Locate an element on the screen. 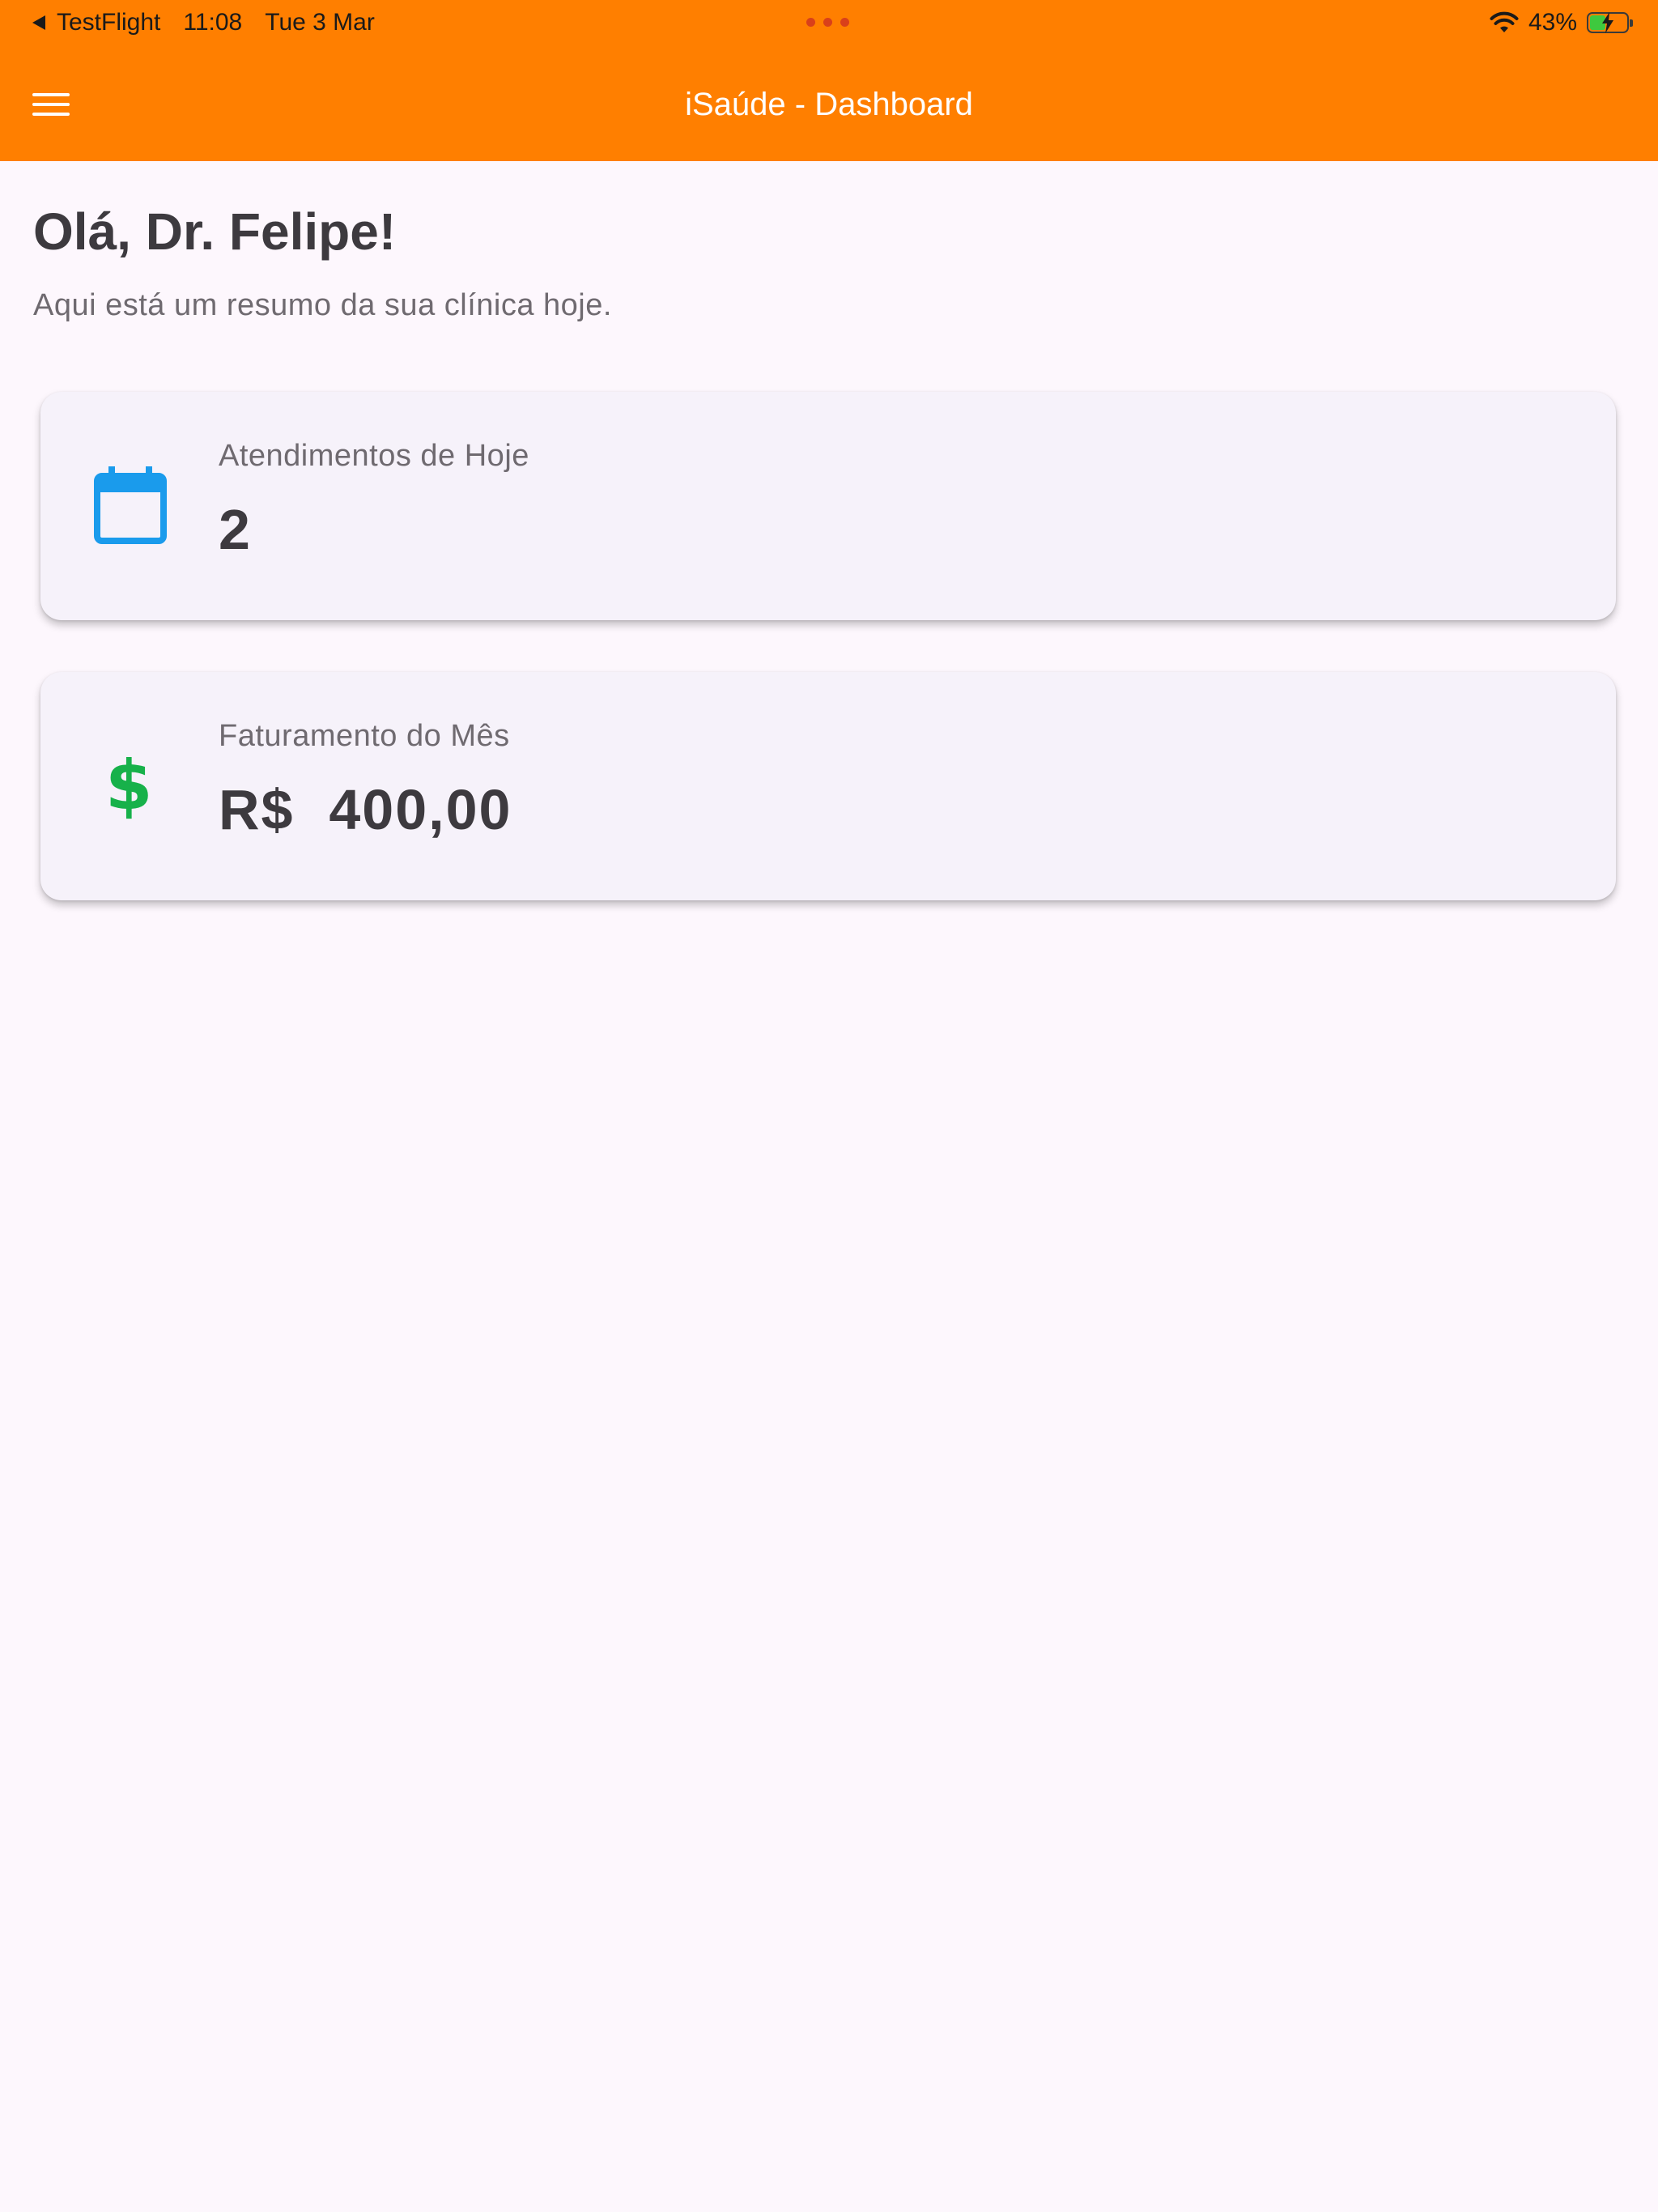  multitasking-dots-icon is located at coordinates (827, 22).